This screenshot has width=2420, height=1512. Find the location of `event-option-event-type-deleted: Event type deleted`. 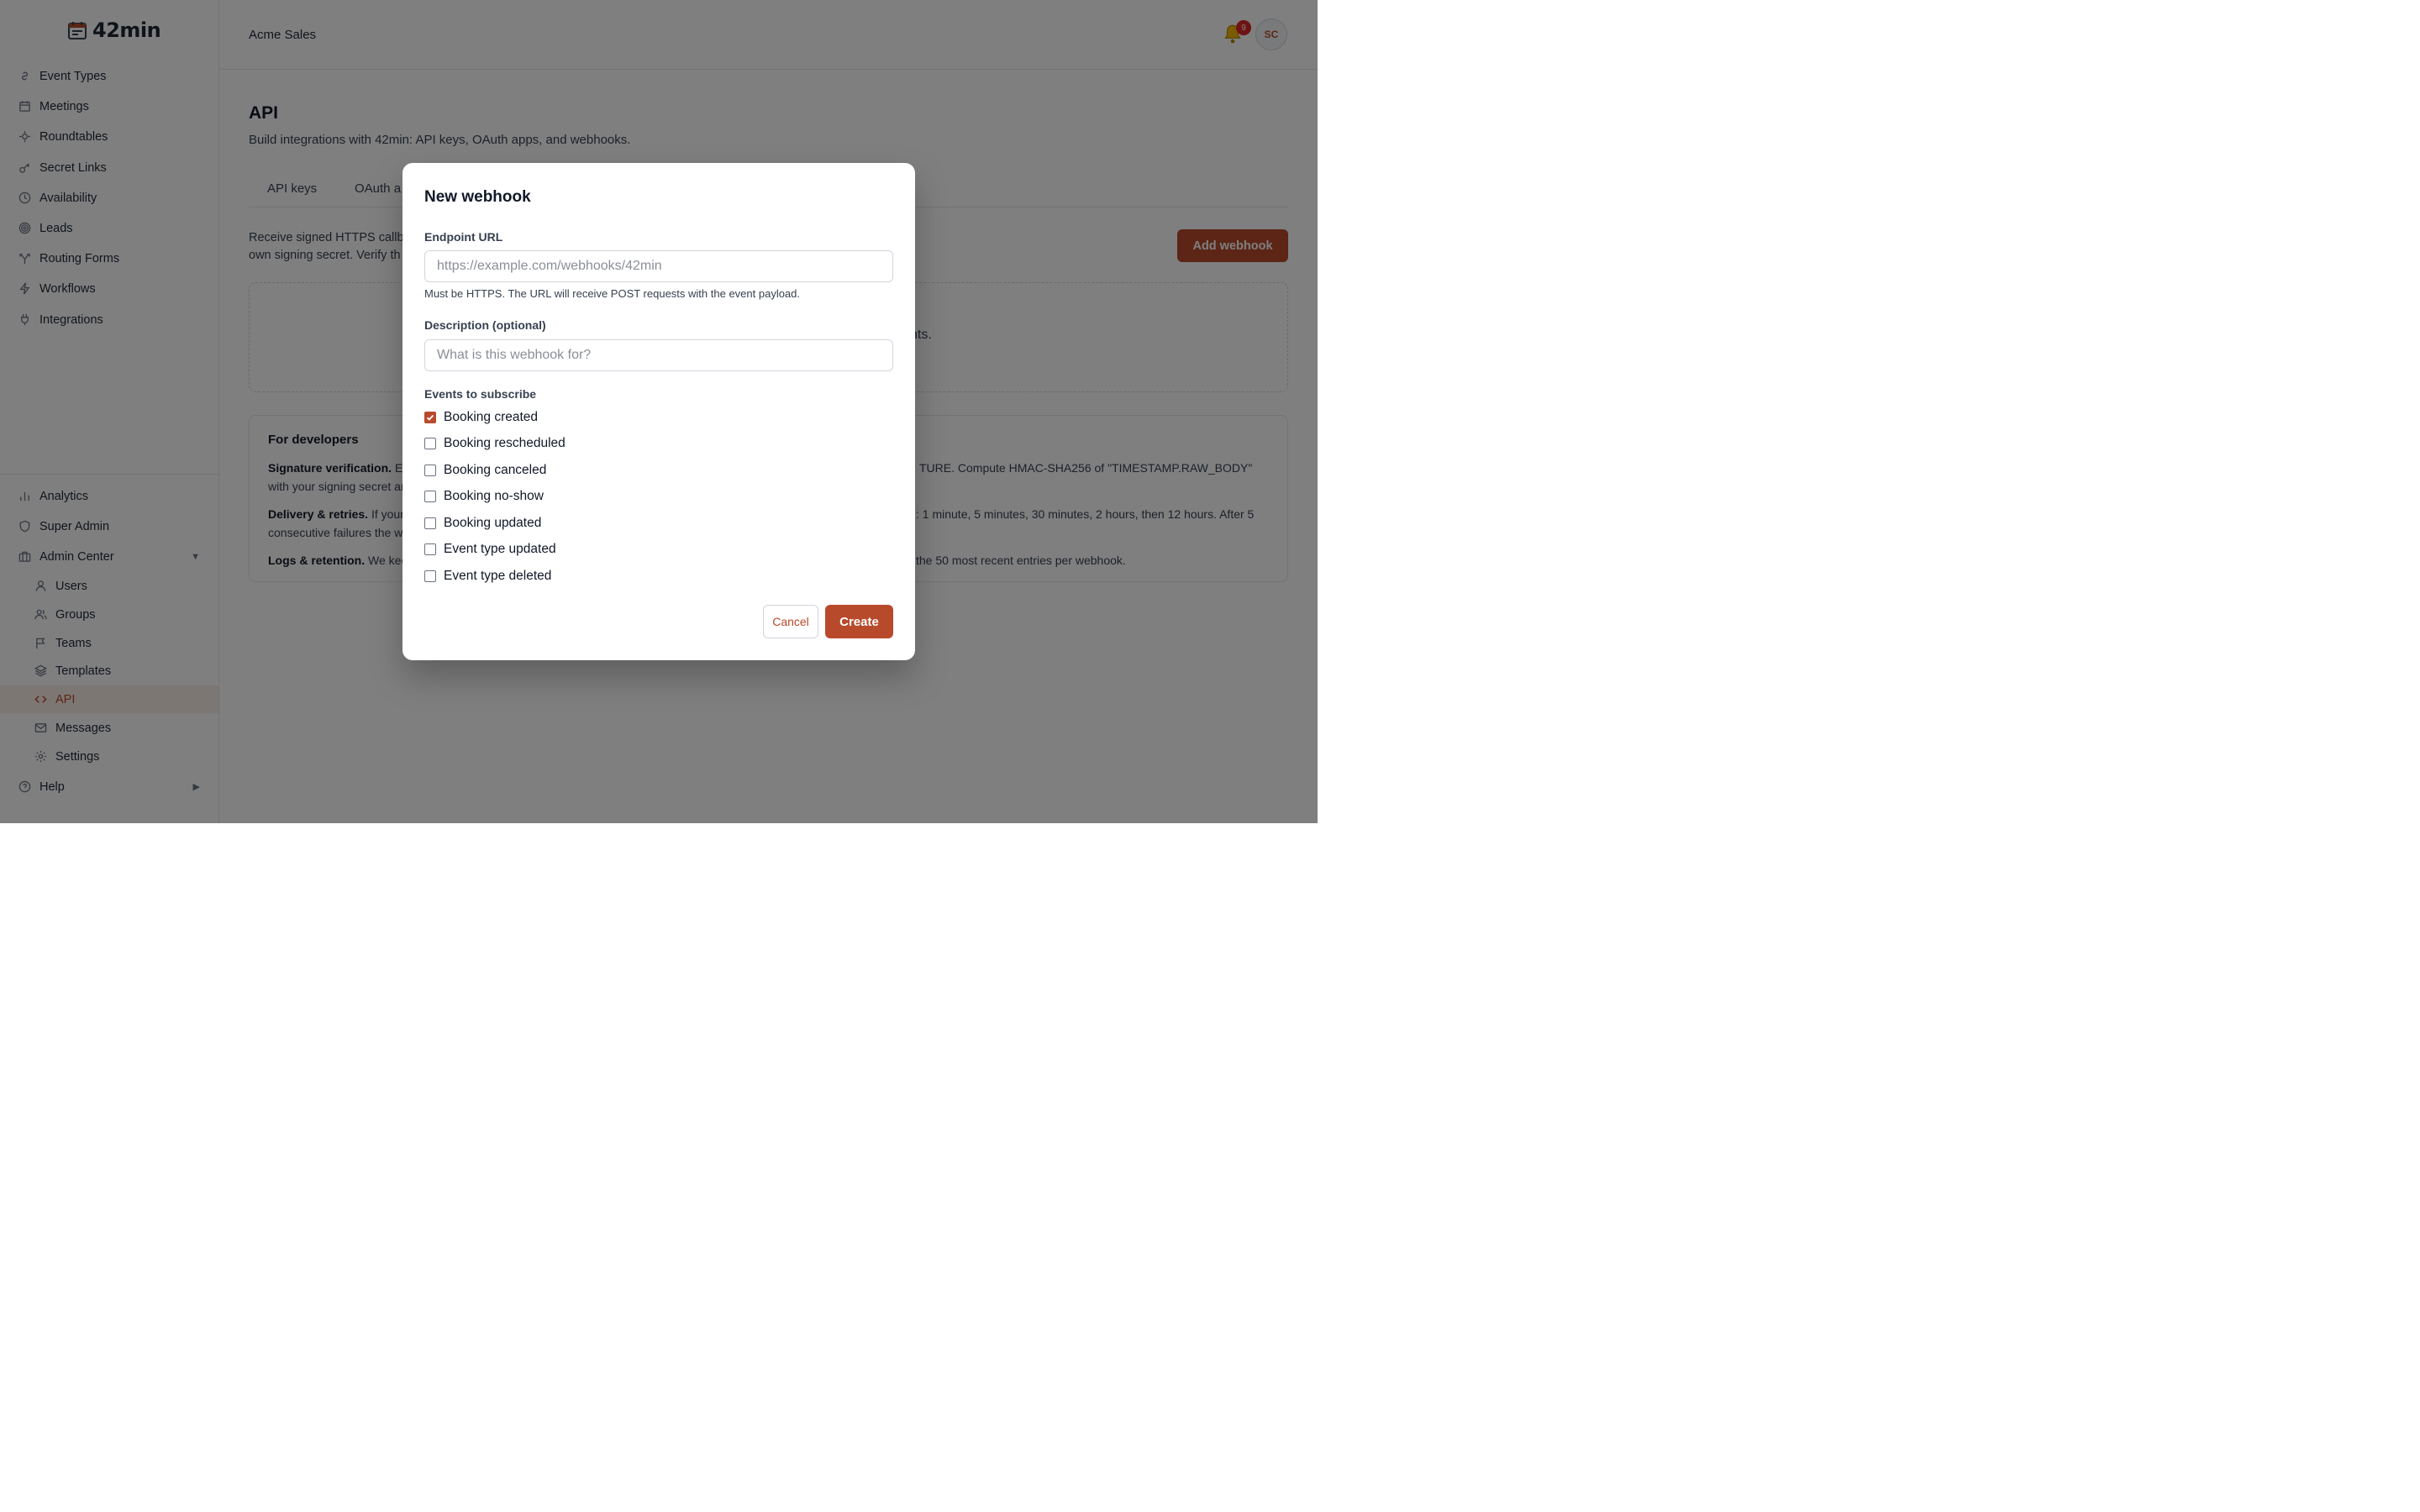

event-option-event-type-deleted: Event type deleted is located at coordinates (487, 576).